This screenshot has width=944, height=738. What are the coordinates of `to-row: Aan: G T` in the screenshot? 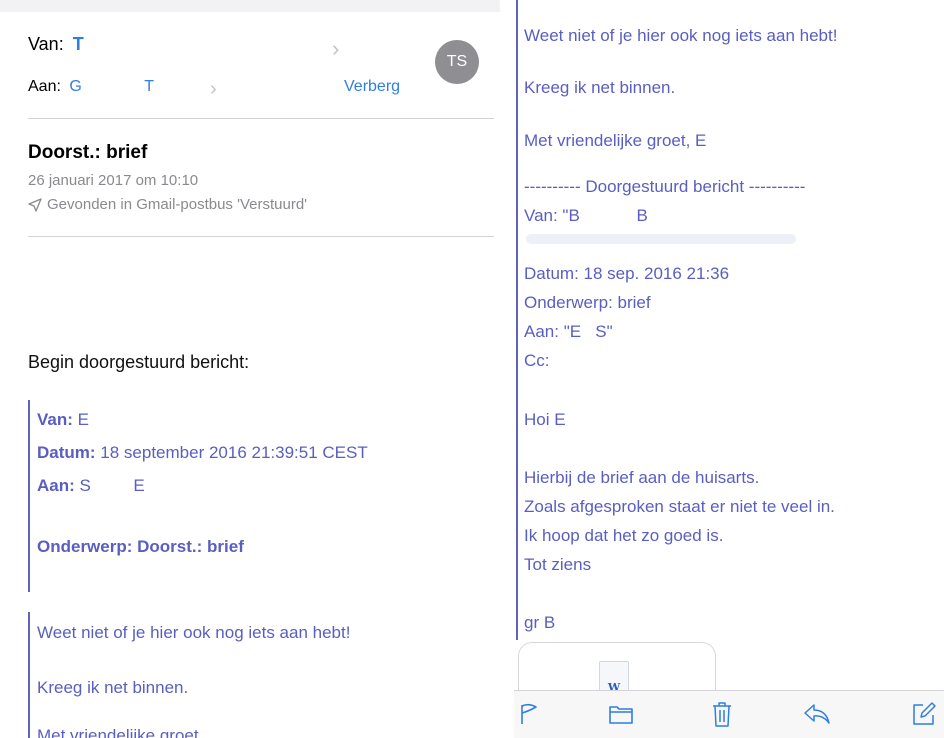 It's located at (91, 87).